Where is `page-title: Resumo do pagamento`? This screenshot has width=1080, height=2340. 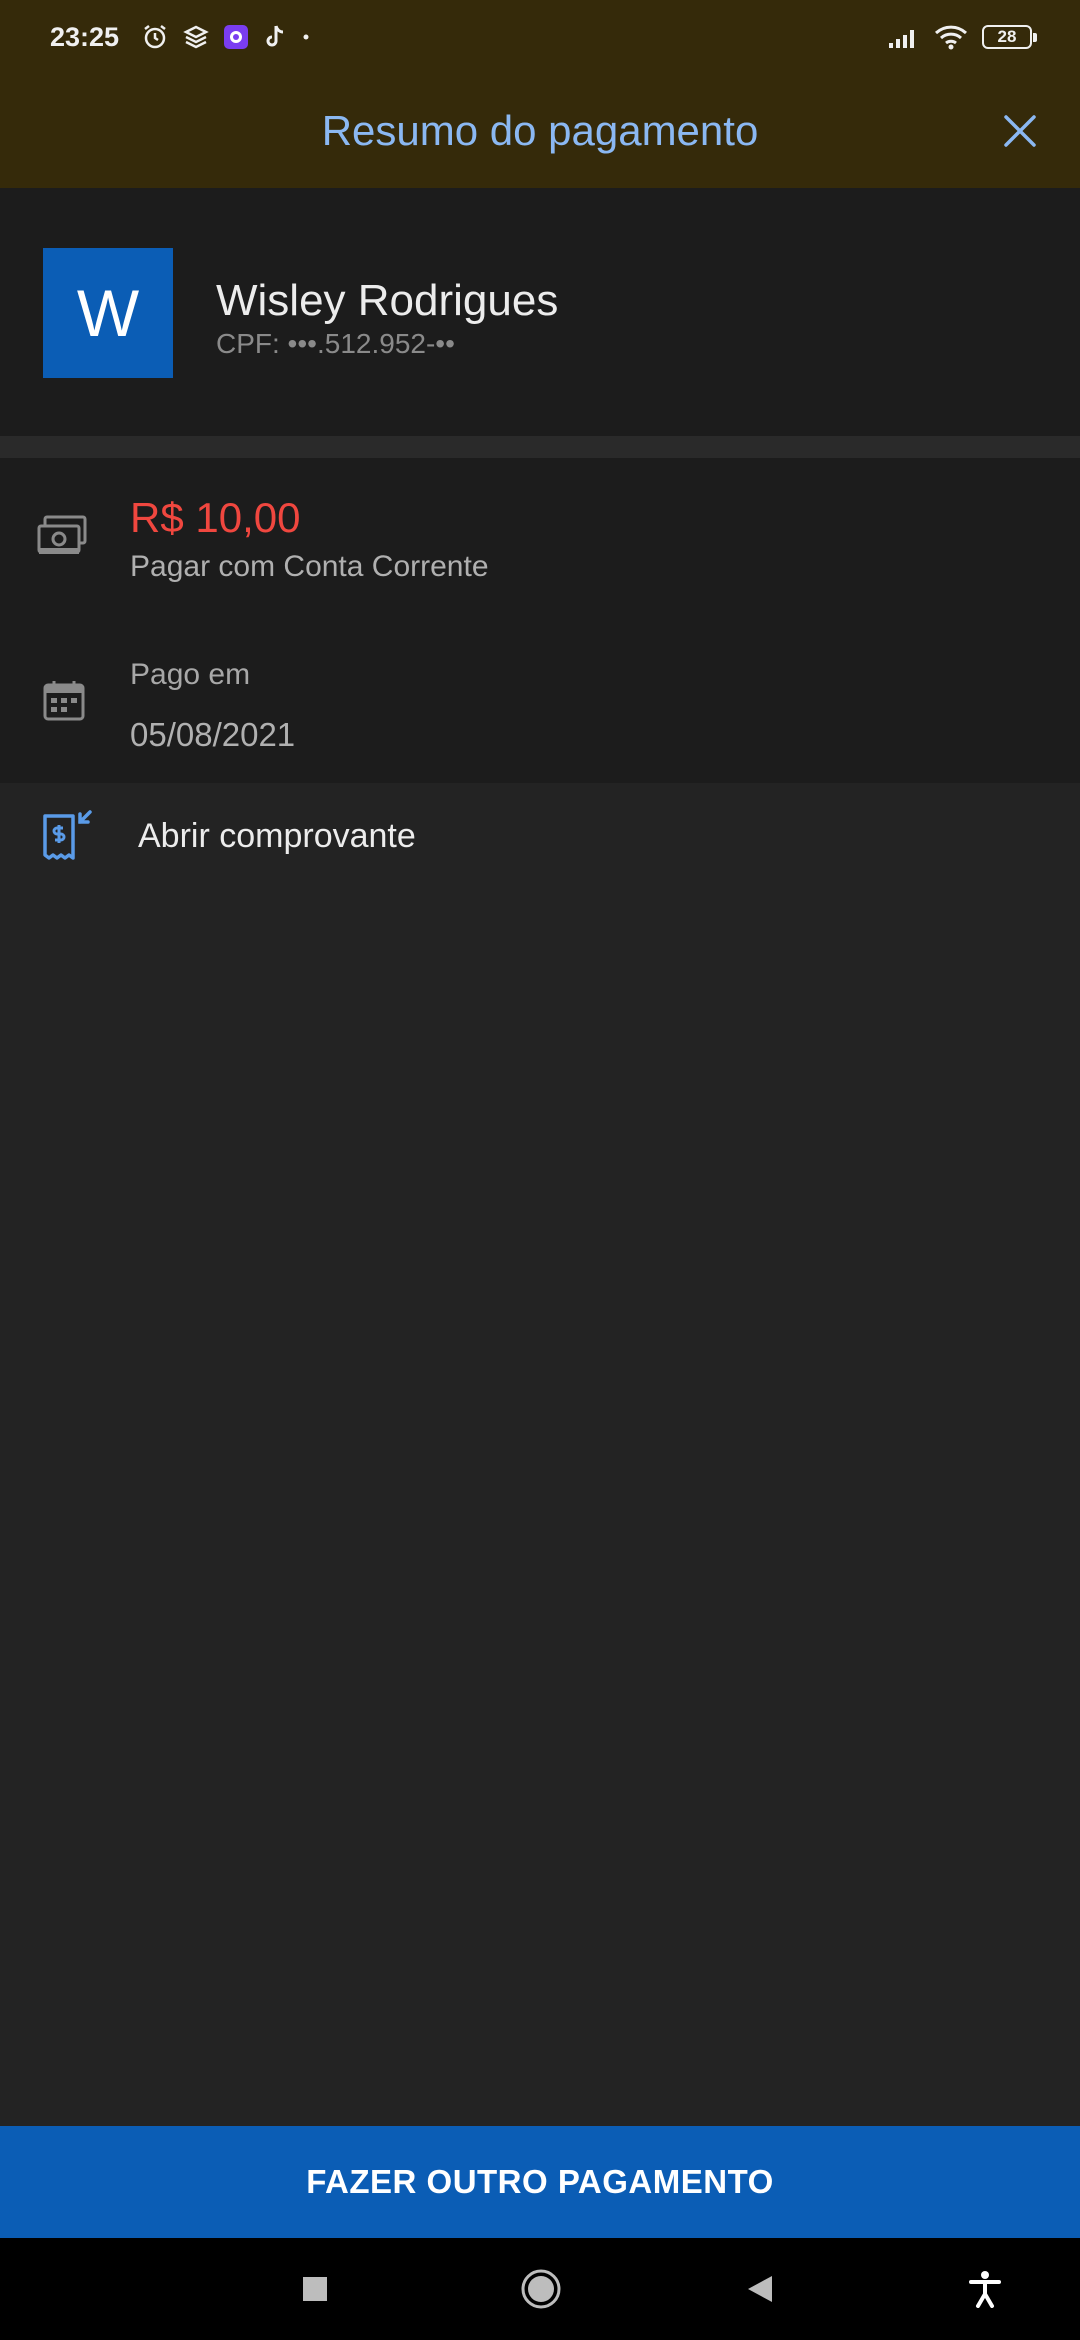
page-title: Resumo do pagamento is located at coordinates (540, 130).